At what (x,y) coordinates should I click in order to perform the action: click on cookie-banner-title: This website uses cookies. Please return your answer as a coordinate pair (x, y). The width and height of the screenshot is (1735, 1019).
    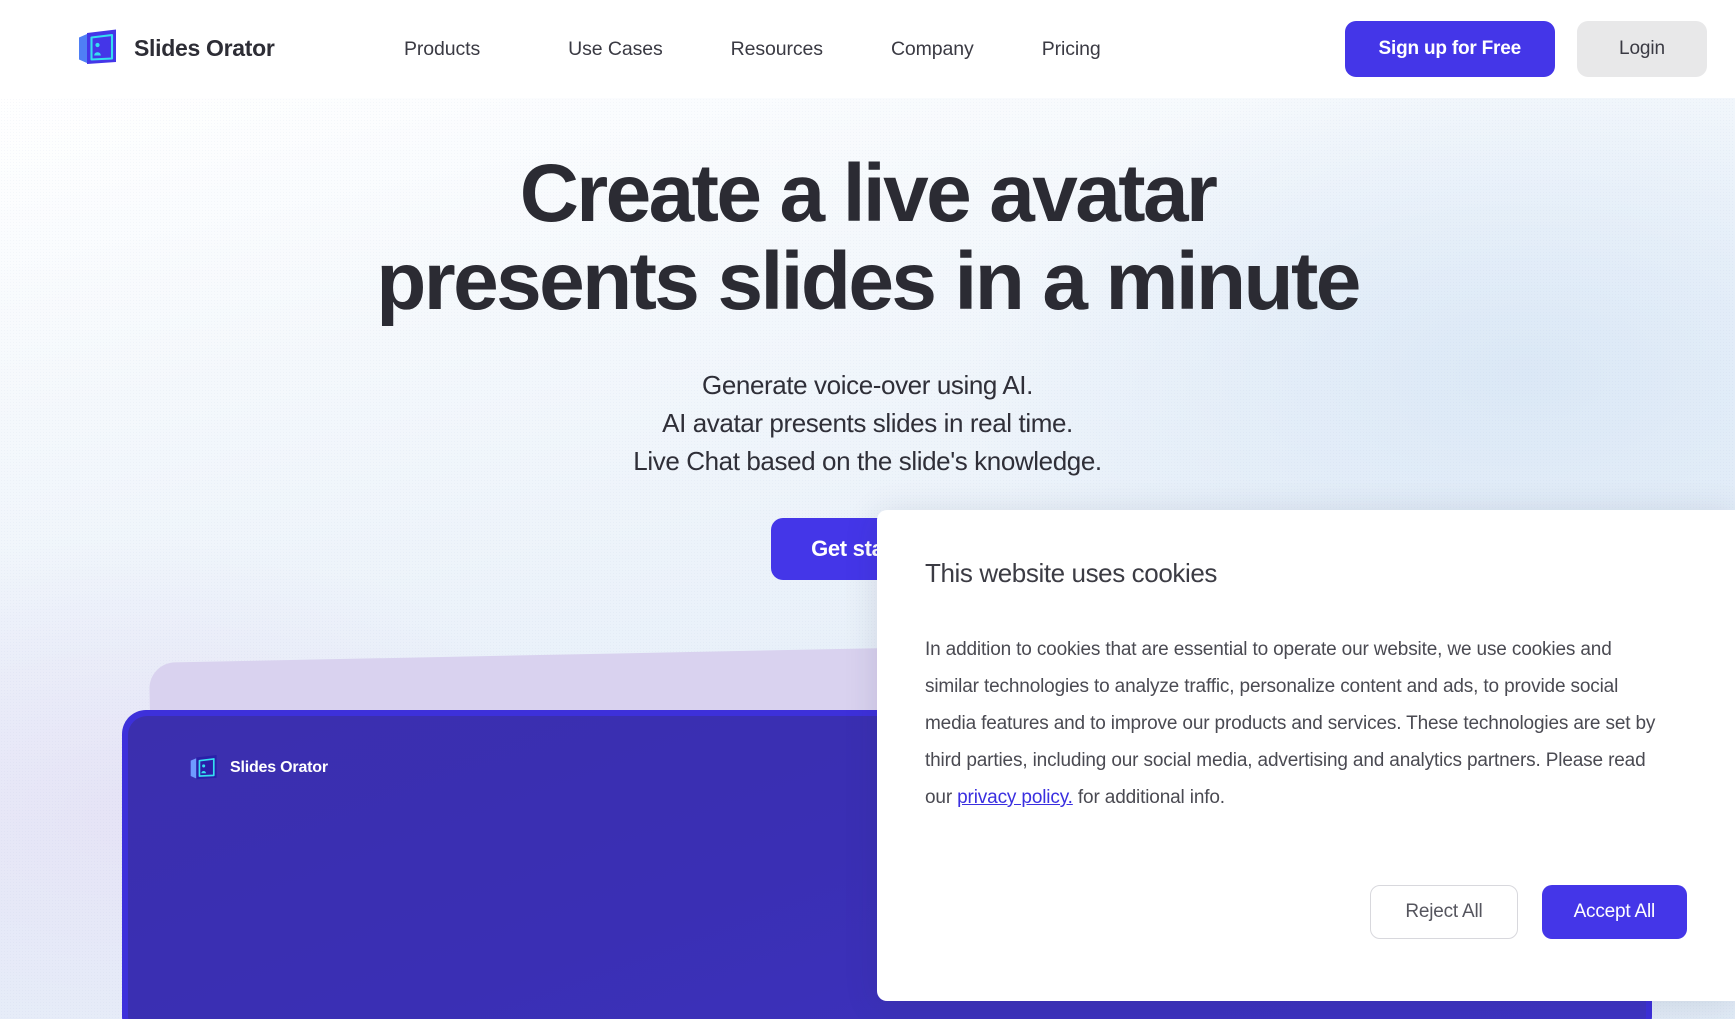
    Looking at the image, I should click on (1071, 573).